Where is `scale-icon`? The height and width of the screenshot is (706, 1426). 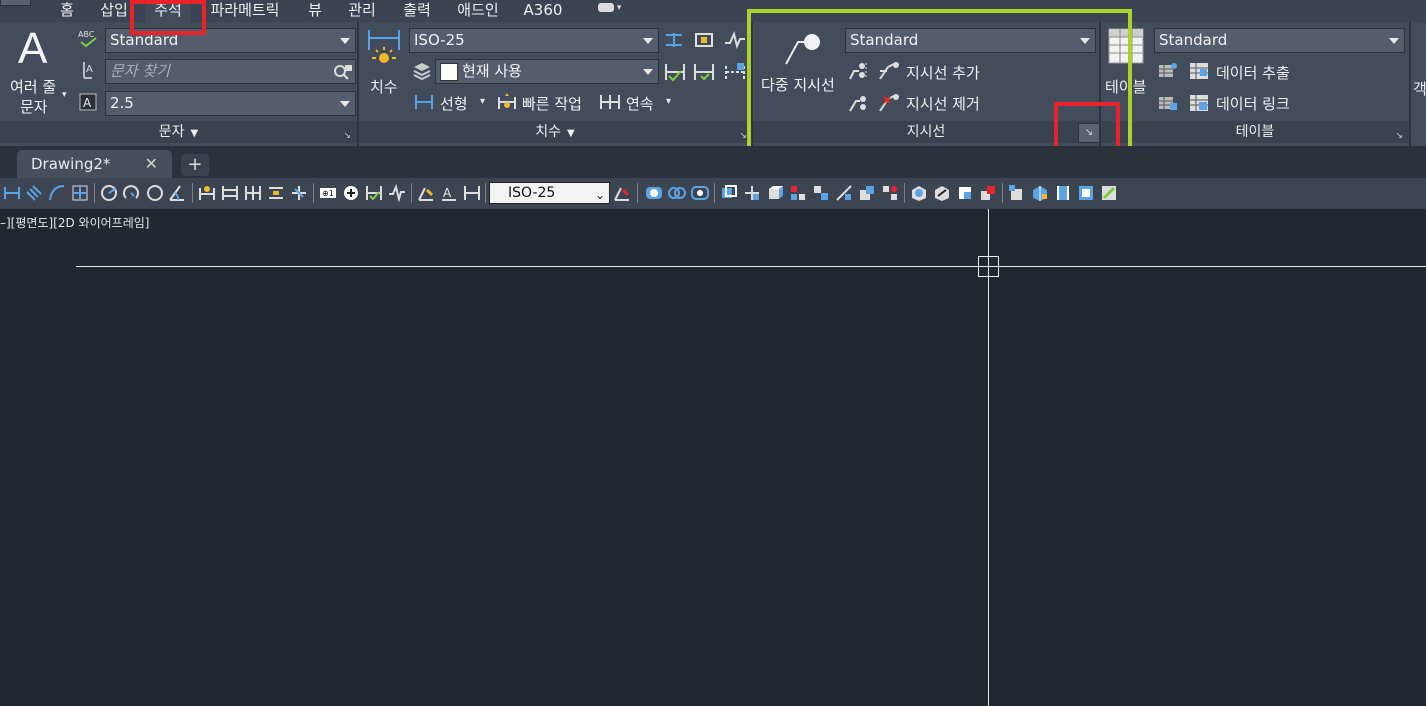 scale-icon is located at coordinates (844, 193).